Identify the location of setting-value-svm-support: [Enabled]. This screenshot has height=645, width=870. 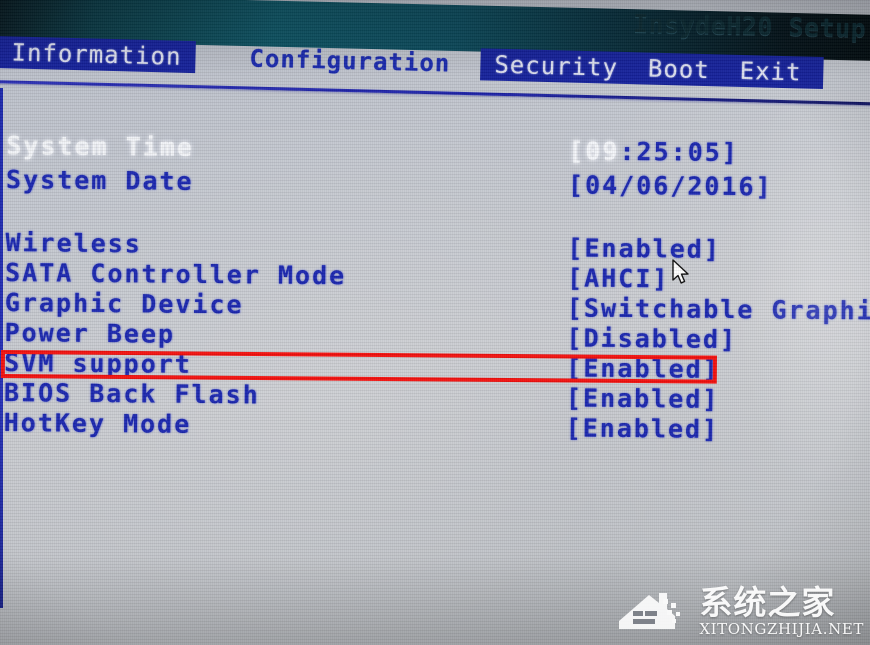
(643, 368).